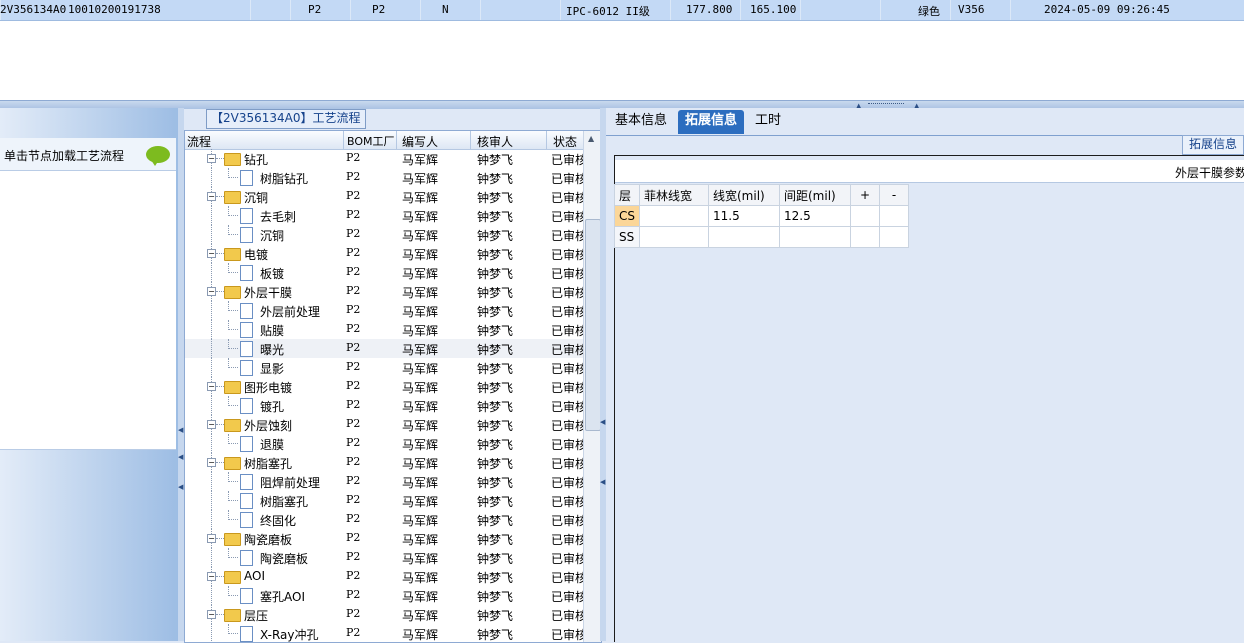 This screenshot has height=643, width=1244. I want to click on tree-node-step: 塞孔AOI P2 马军辉 钟梦飞 已审核, so click(384, 595).